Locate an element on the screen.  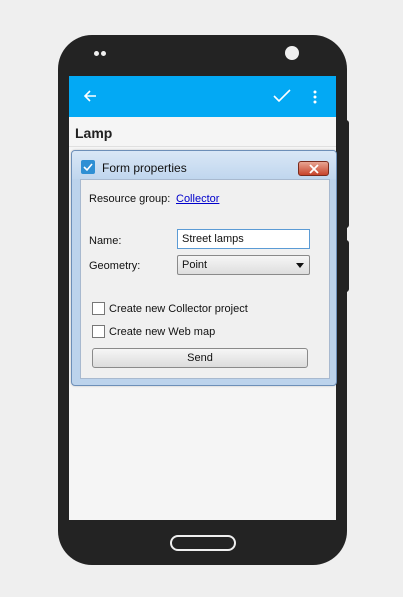
close-icon is located at coordinates (314, 169).